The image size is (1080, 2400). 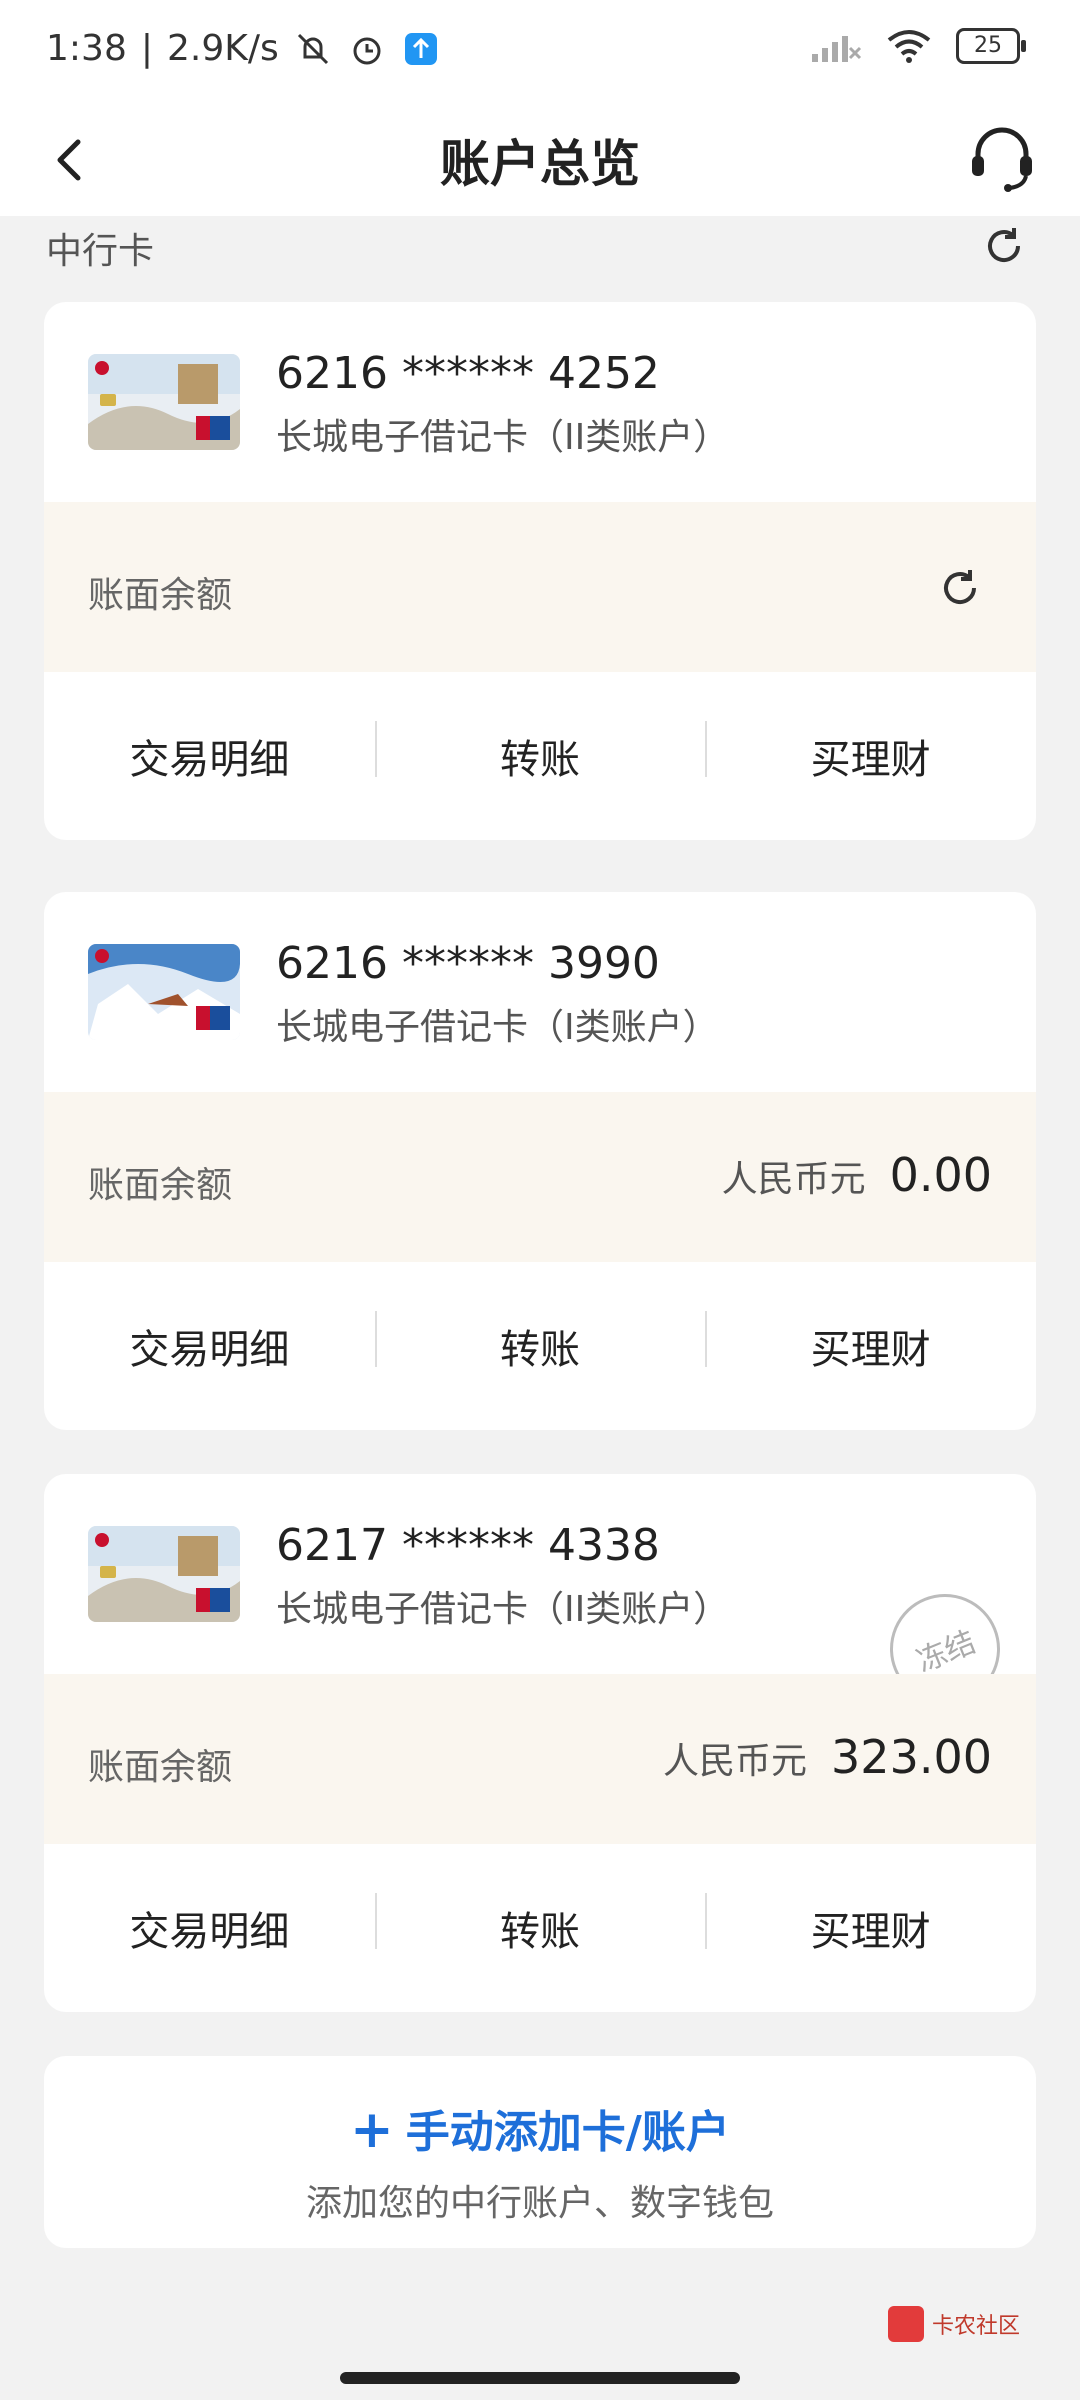 I want to click on balance-amount: 323.00, so click(x=911, y=1757).